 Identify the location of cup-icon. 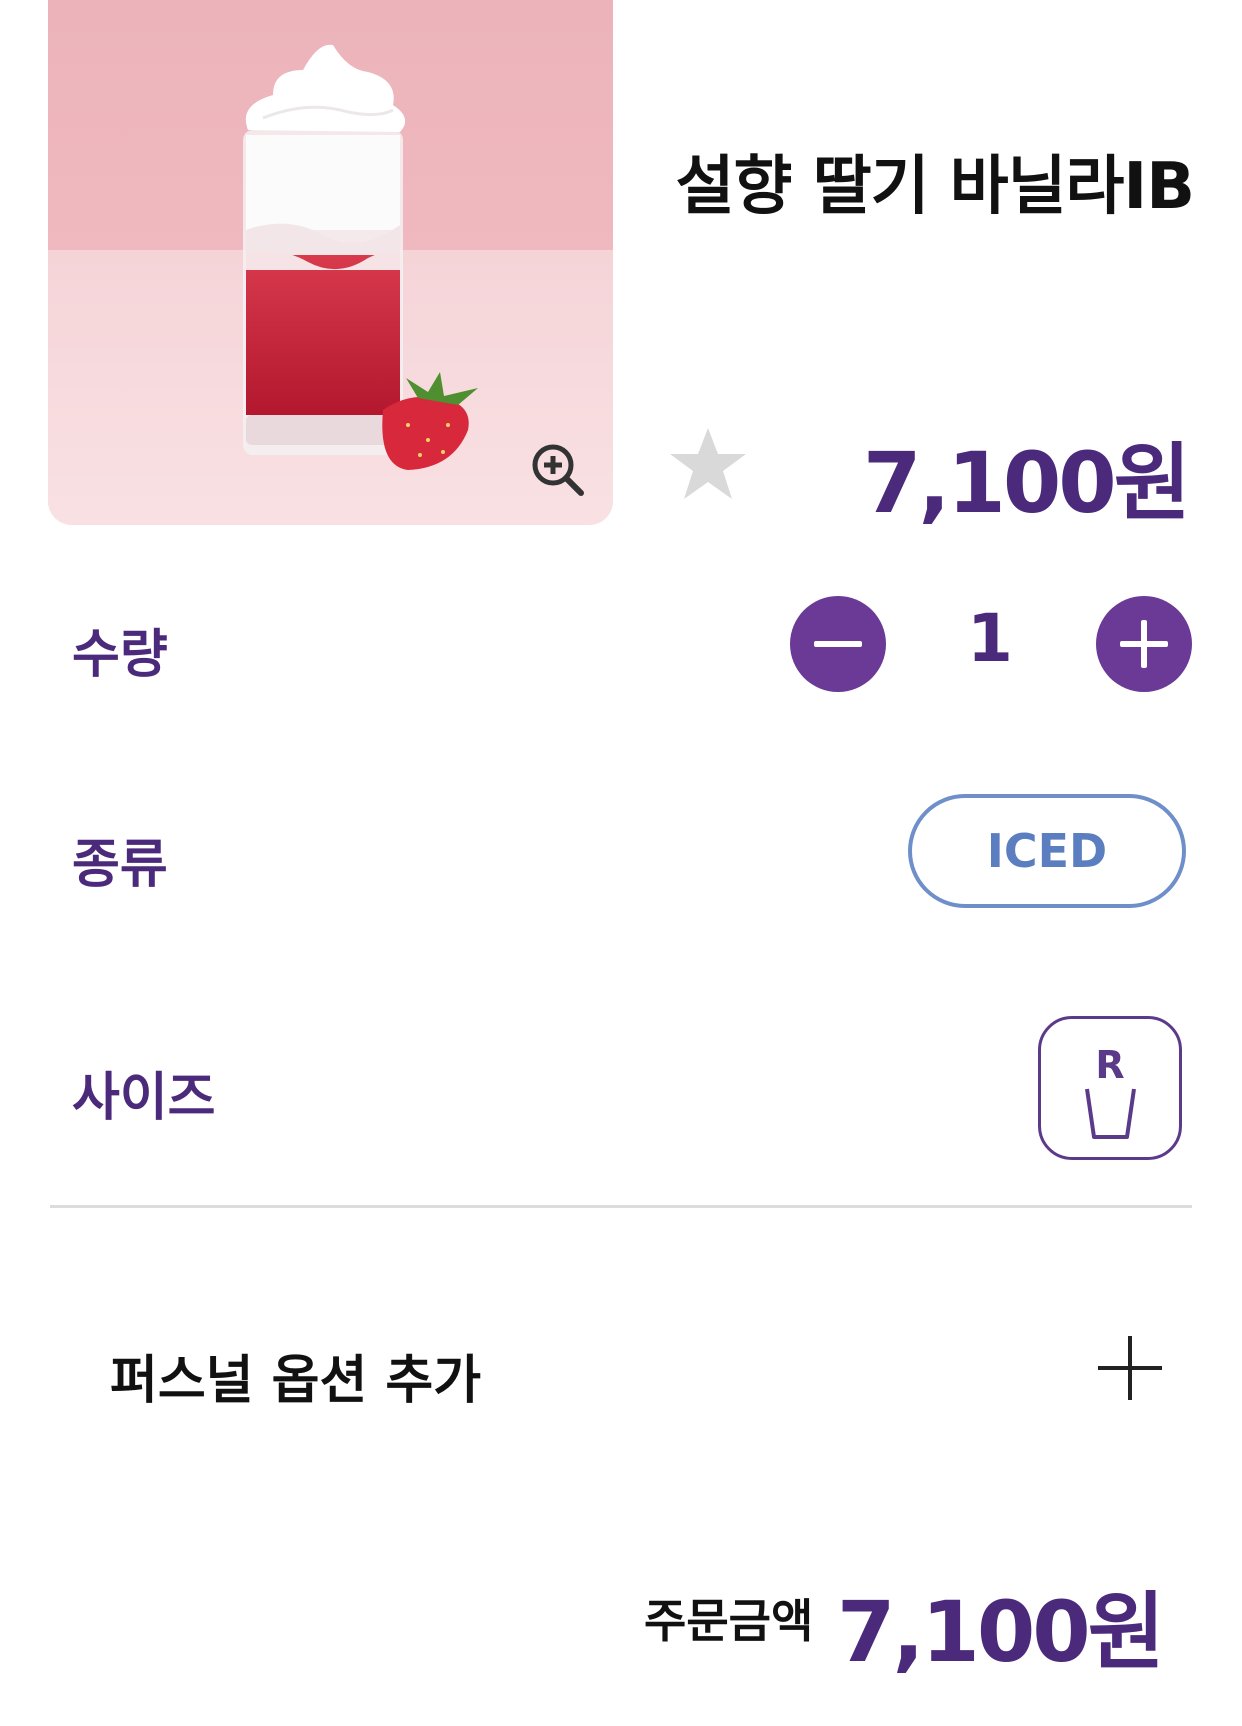
(1110, 1113).